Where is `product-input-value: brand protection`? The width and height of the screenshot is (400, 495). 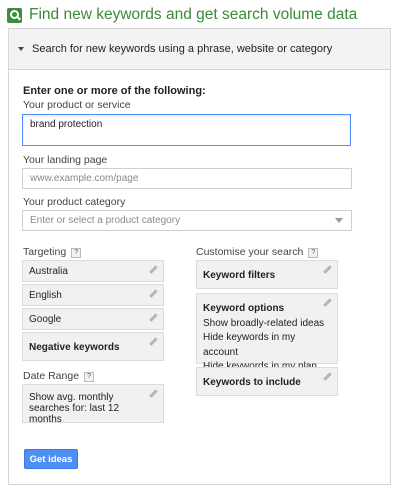 product-input-value: brand protection is located at coordinates (66, 124).